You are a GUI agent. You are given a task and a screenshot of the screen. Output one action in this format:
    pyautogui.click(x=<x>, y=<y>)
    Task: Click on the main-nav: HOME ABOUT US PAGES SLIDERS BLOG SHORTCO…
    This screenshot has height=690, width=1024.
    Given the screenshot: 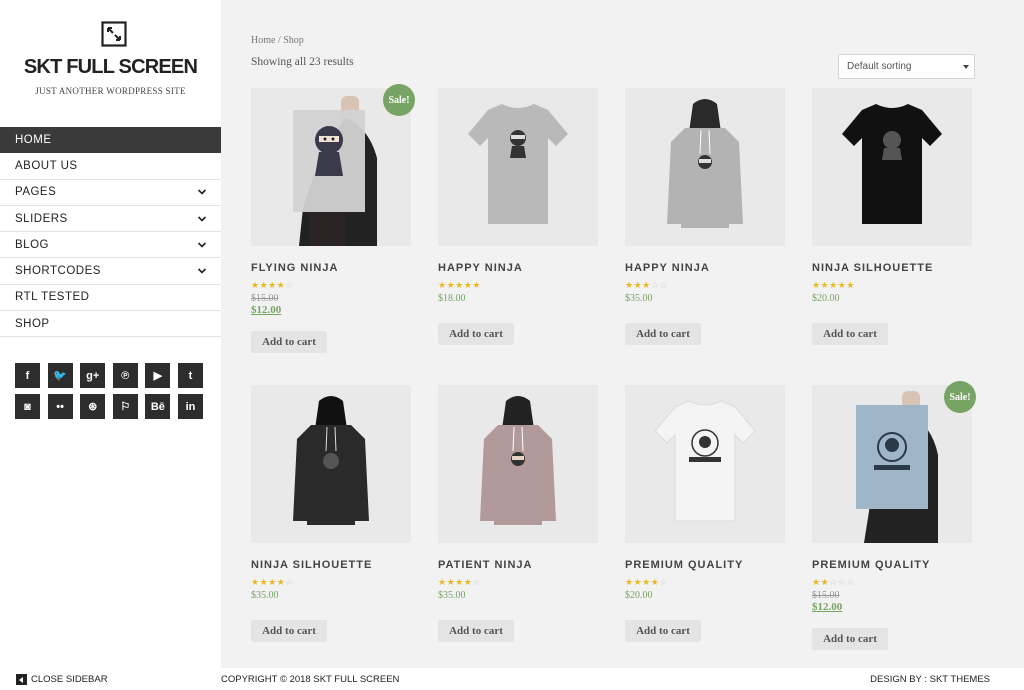 What is the action you would take?
    pyautogui.click(x=110, y=232)
    